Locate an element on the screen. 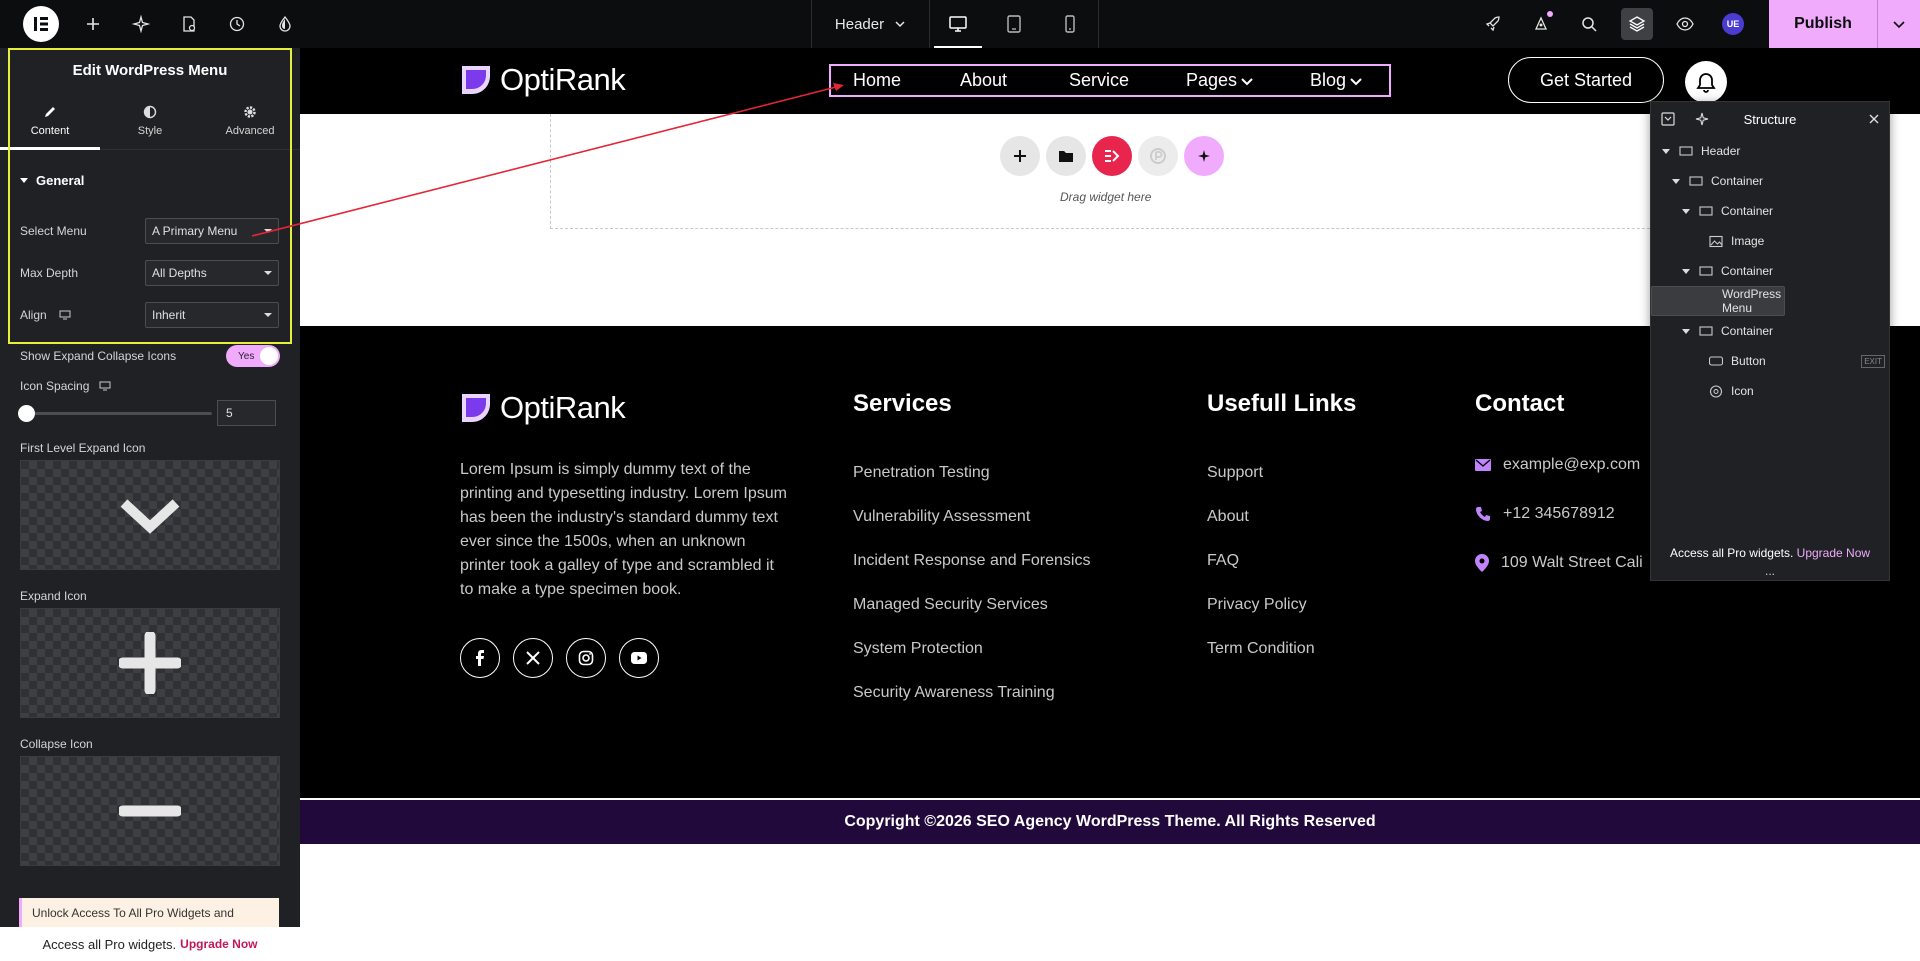 This screenshot has height=961, width=1920. drag-widget-hint: Drag widget here is located at coordinates (1106, 197).